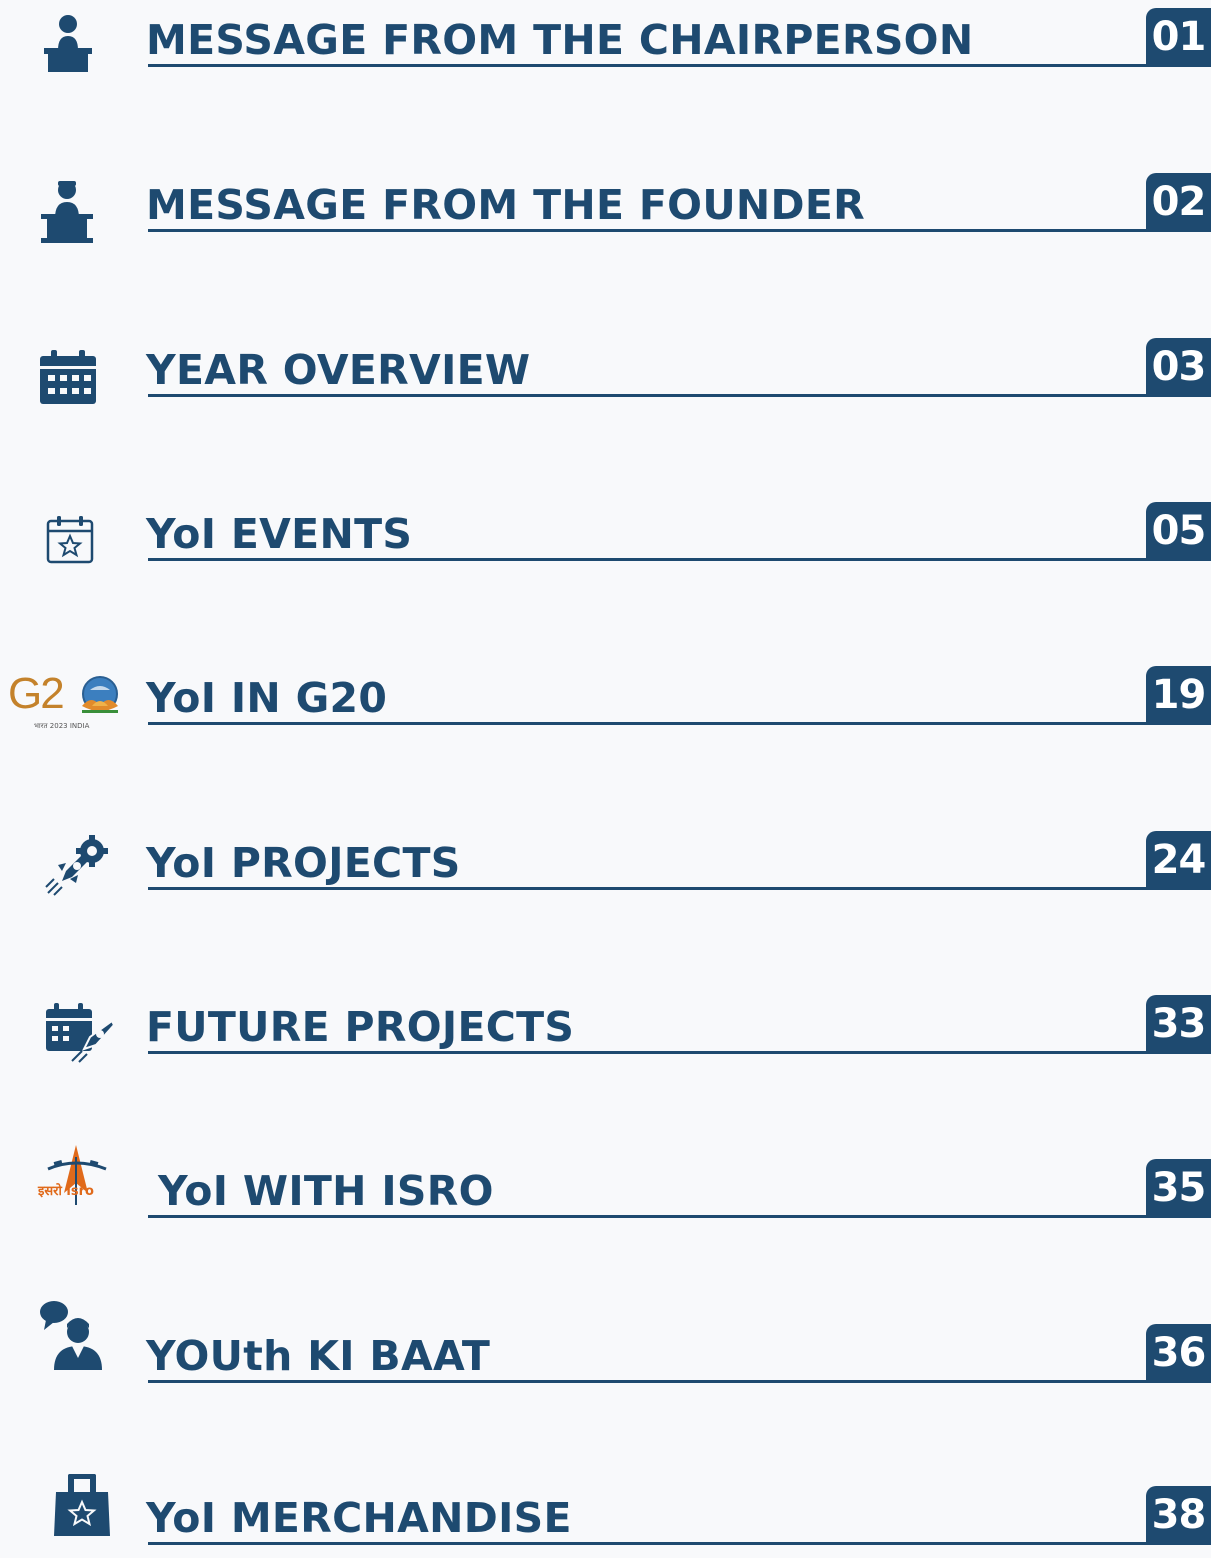  I want to click on toc-item-g20: G2 भारत 2023 INDIA YoI IN G20 19, so click(605, 698).